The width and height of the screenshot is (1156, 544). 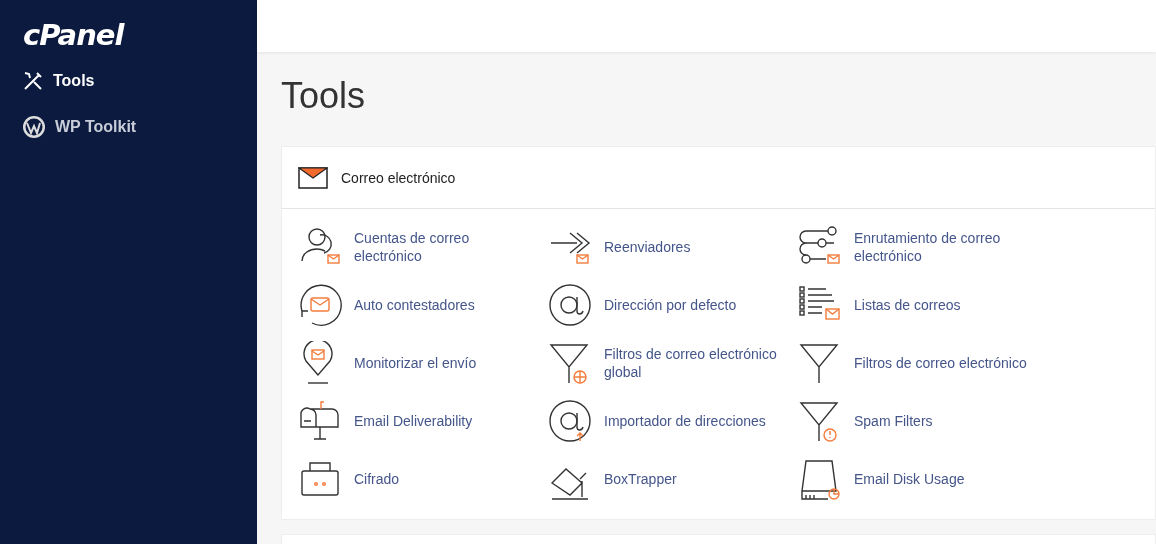 I want to click on tool-link: Enrutamiento de correo electrónico, so click(x=923, y=247).